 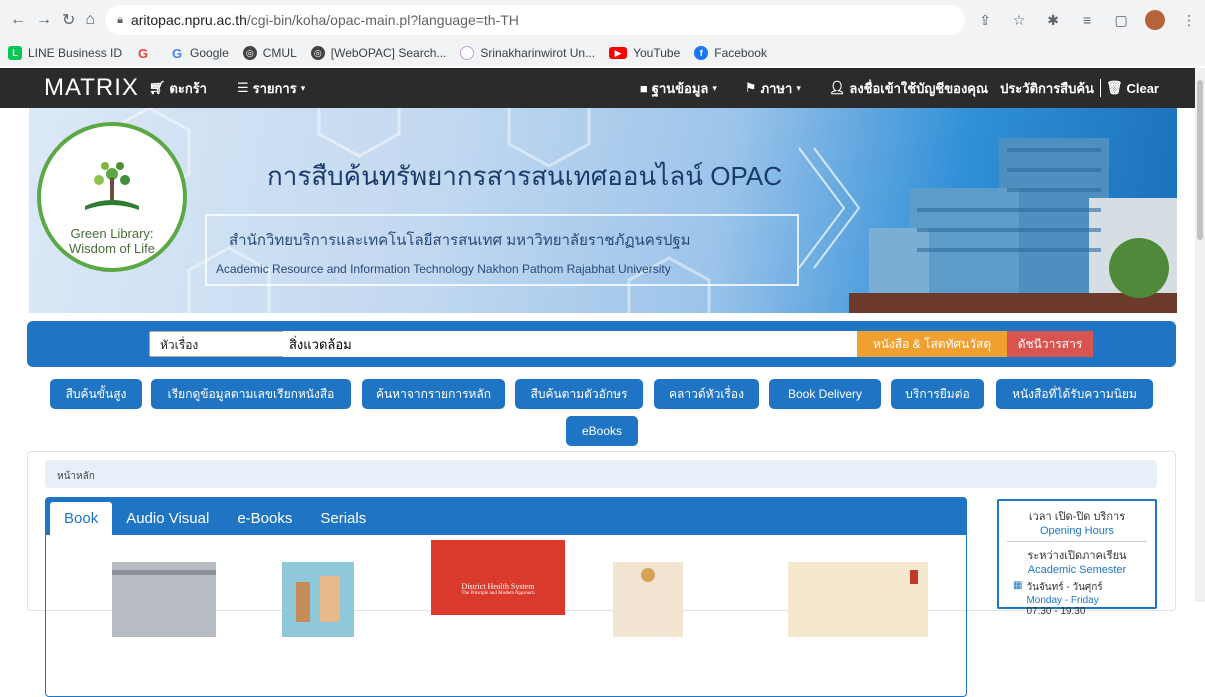 I want to click on bookmark-youtube: ▶ YouTube, so click(x=644, y=53).